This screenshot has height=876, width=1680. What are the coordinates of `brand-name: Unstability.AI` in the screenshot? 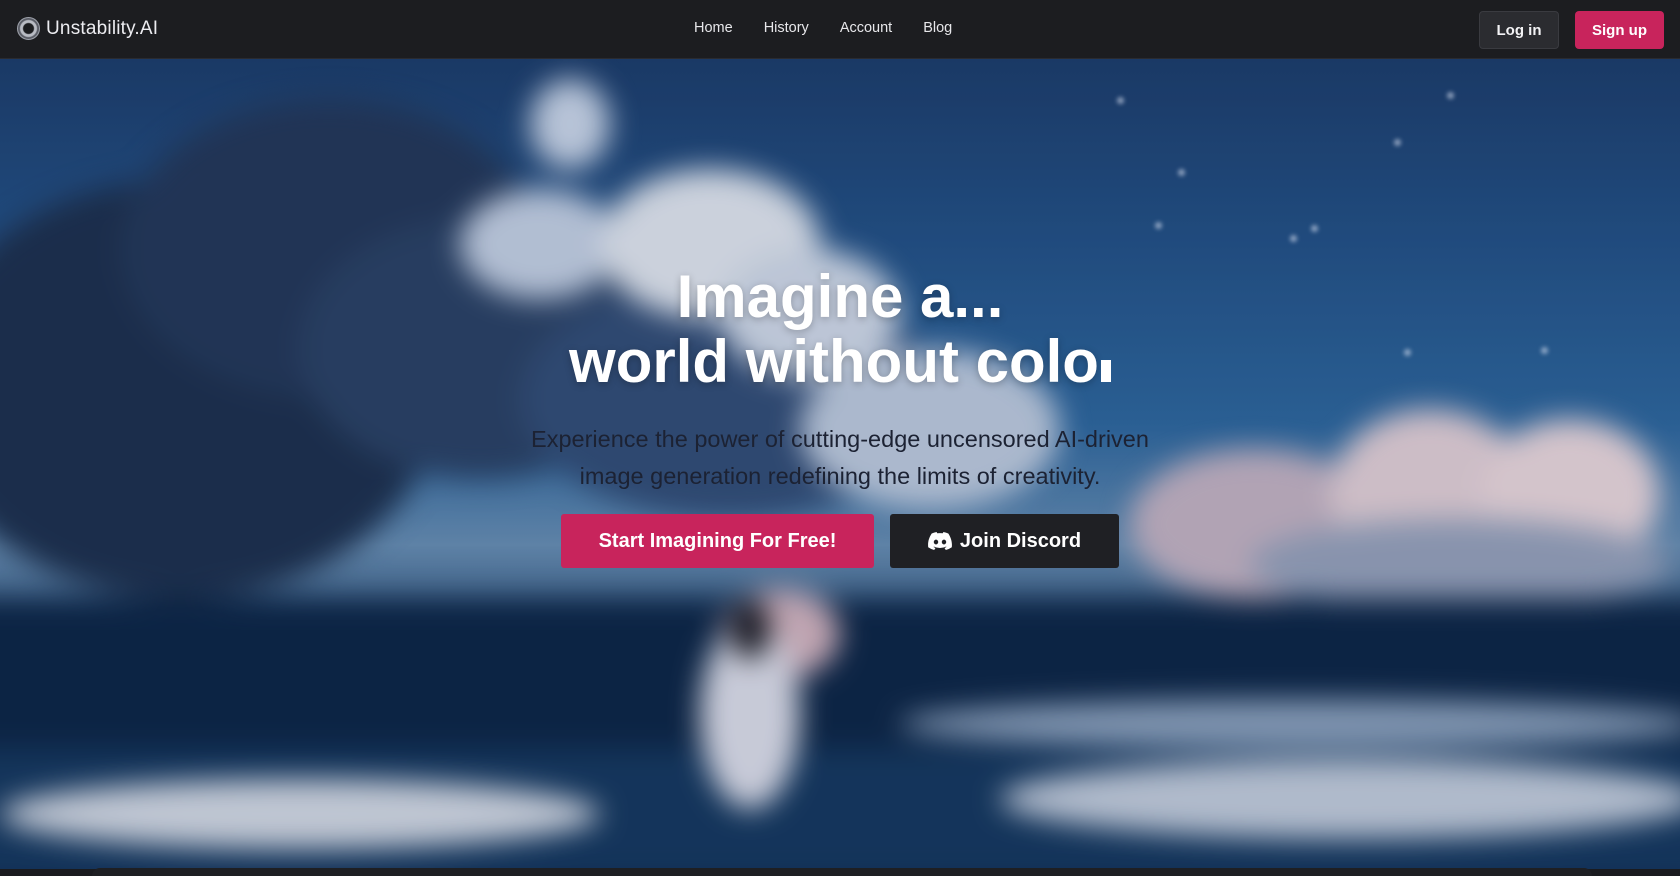 It's located at (102, 28).